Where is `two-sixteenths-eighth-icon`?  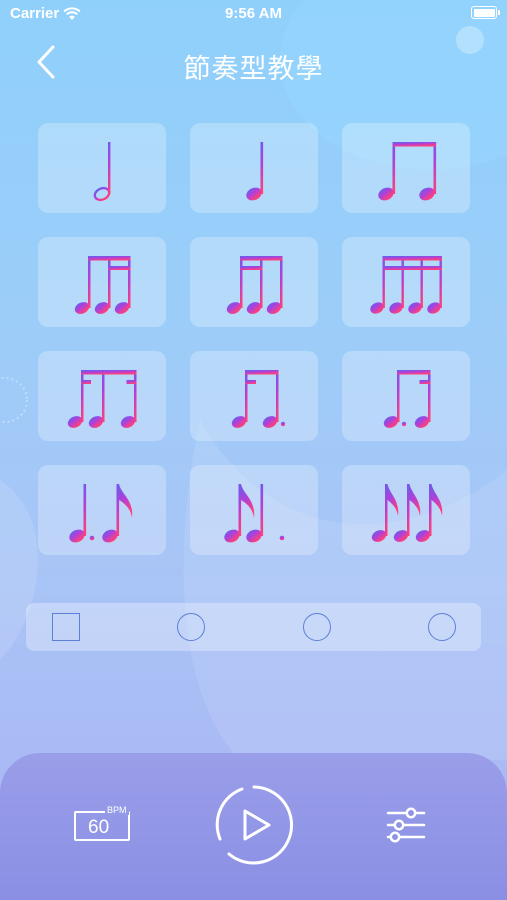 two-sixteenths-eighth-icon is located at coordinates (254, 285).